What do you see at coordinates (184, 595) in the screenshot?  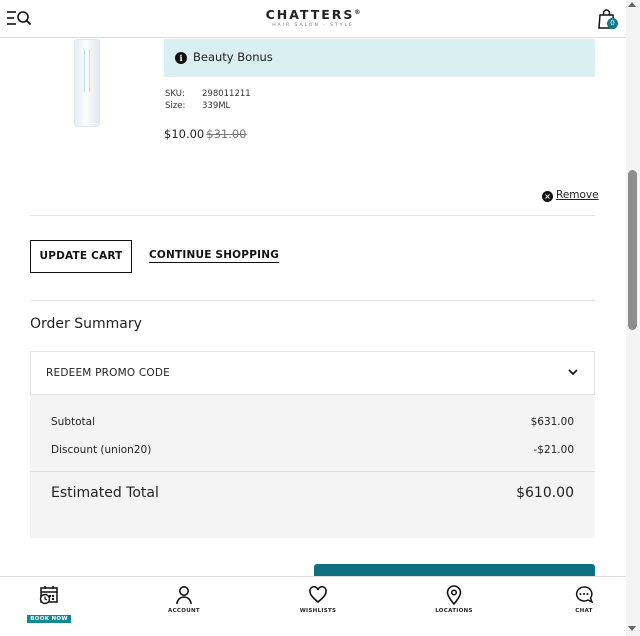 I see `user-icon` at bounding box center [184, 595].